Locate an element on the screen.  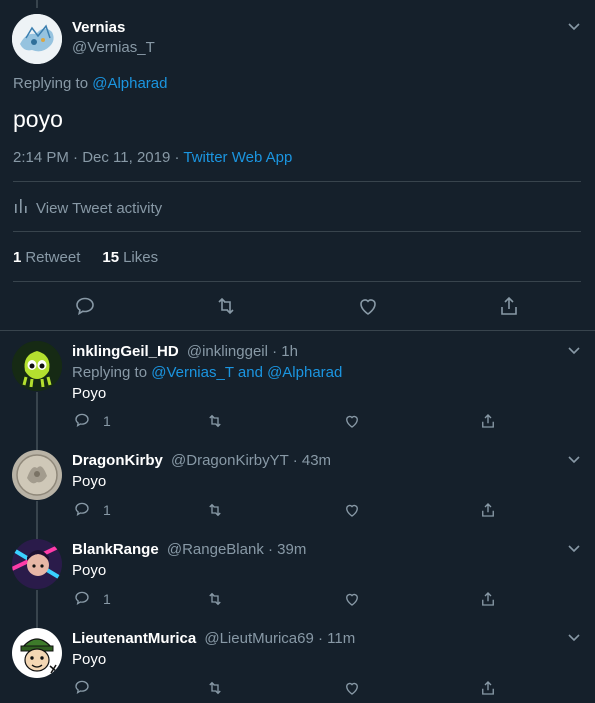
avatar-dragonkirby is located at coordinates (37, 475).